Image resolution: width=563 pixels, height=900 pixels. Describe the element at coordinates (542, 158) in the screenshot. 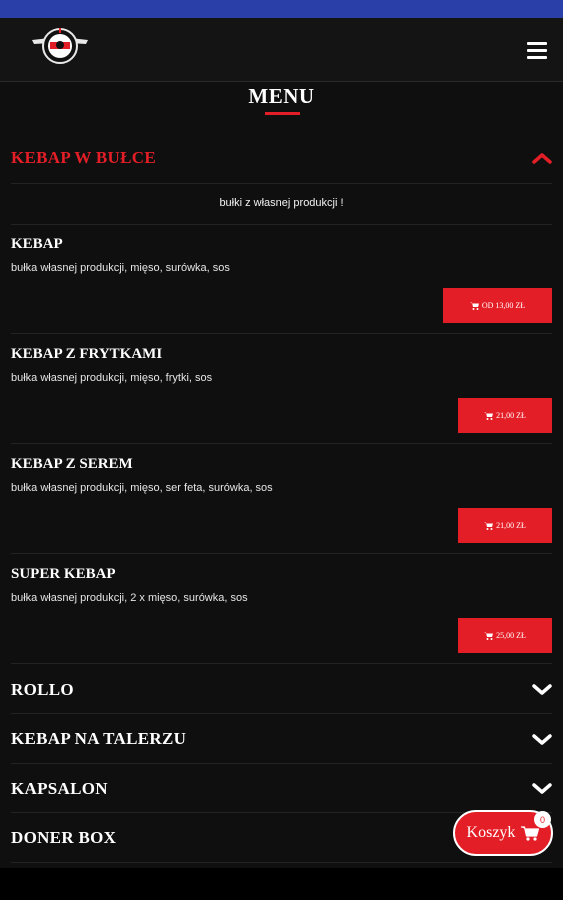

I see `chevron-up-icon` at that location.